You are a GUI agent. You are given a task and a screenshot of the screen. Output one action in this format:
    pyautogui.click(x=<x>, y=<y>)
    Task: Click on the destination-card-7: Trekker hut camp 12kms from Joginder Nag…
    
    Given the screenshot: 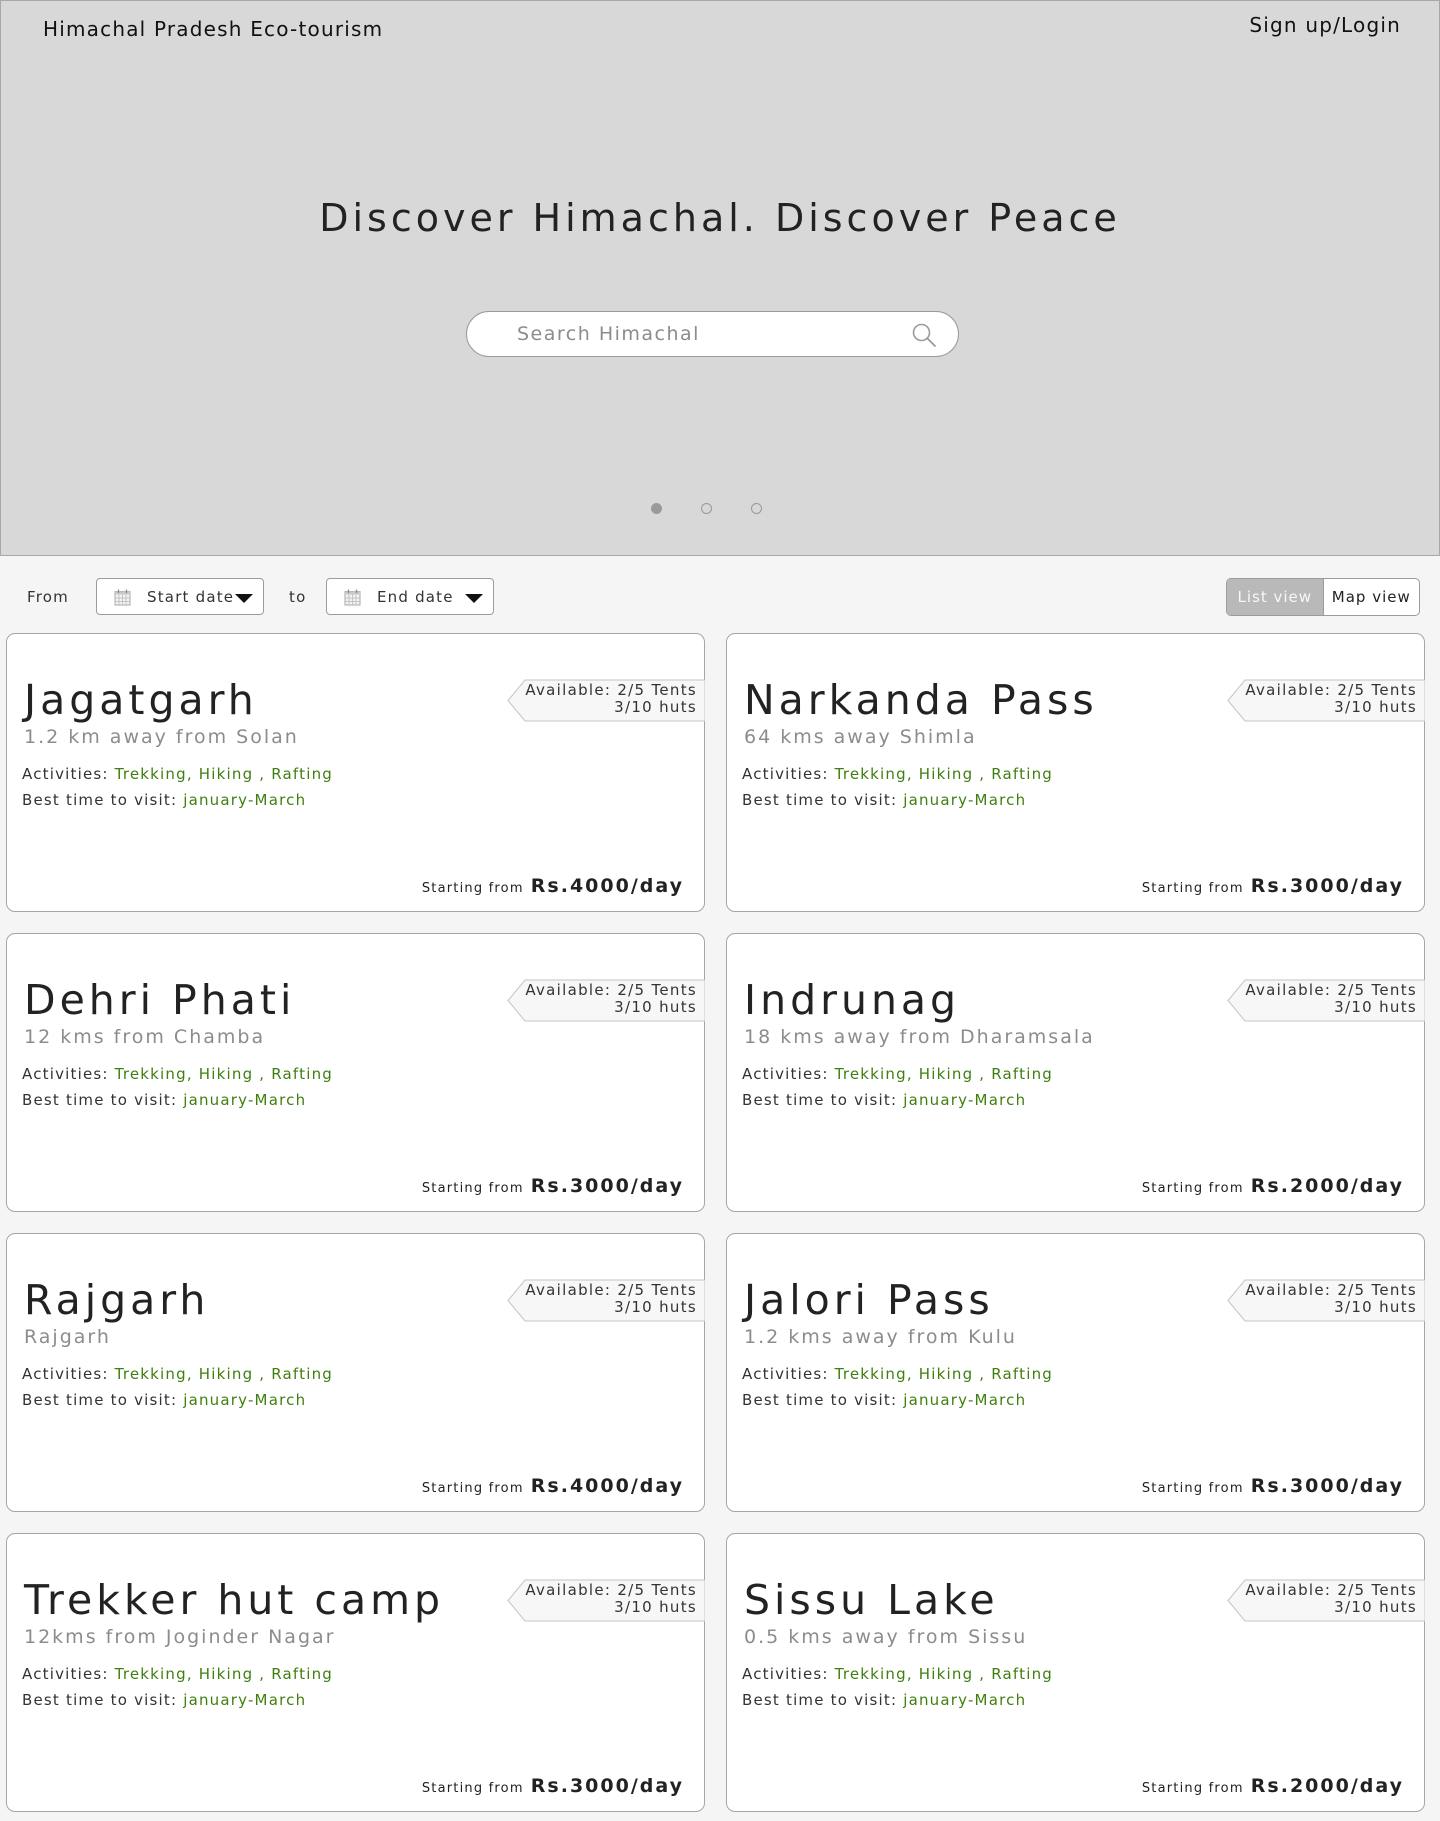 What is the action you would take?
    pyautogui.click(x=355, y=1672)
    